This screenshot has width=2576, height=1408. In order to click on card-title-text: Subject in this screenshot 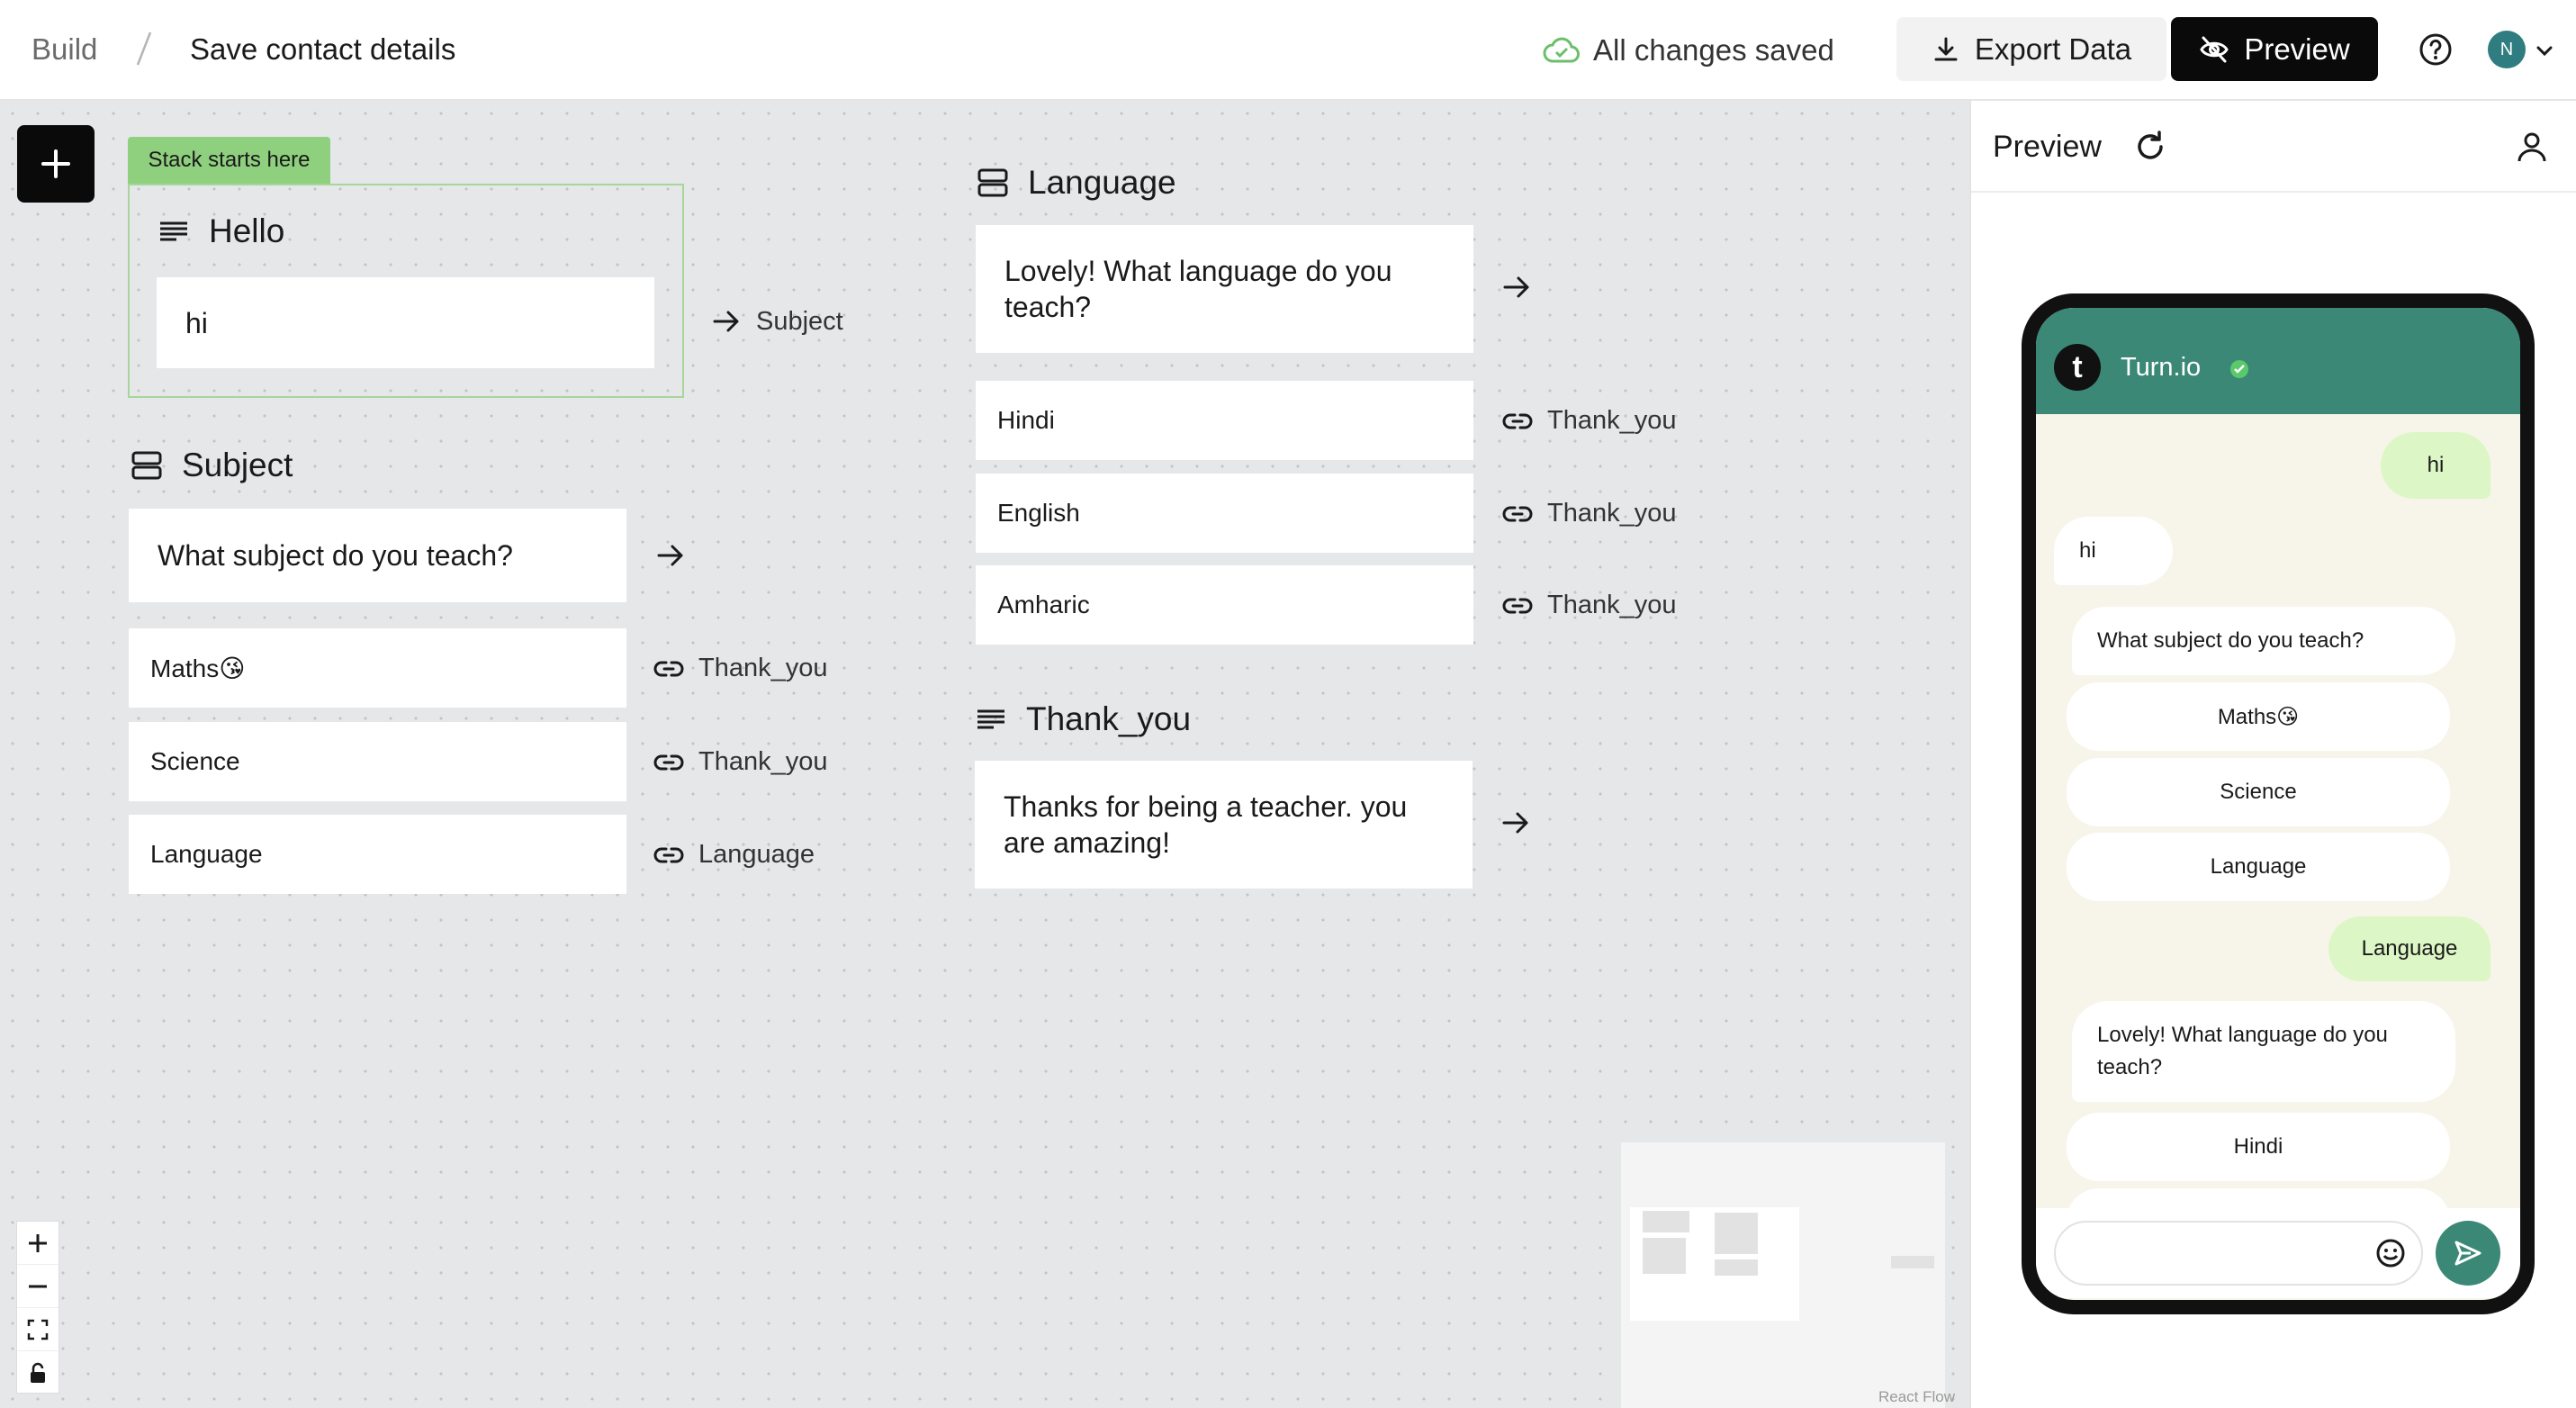, I will do `click(237, 465)`.